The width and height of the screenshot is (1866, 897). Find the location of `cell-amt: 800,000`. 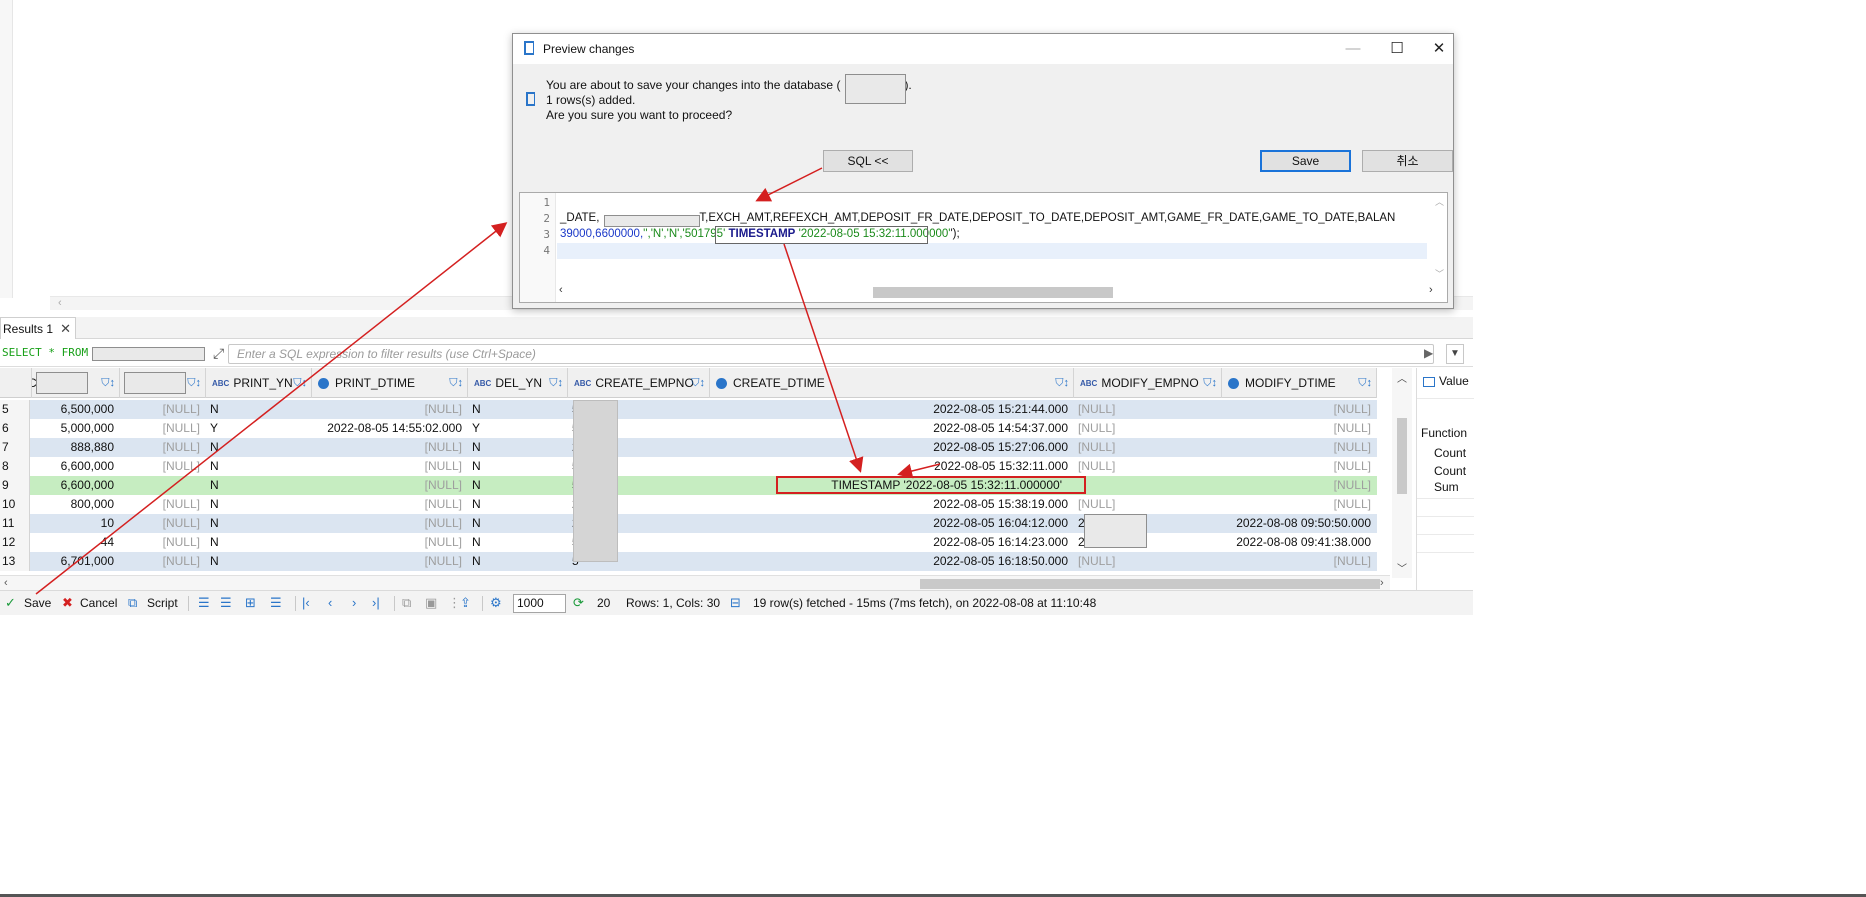

cell-amt: 800,000 is located at coordinates (76, 504).